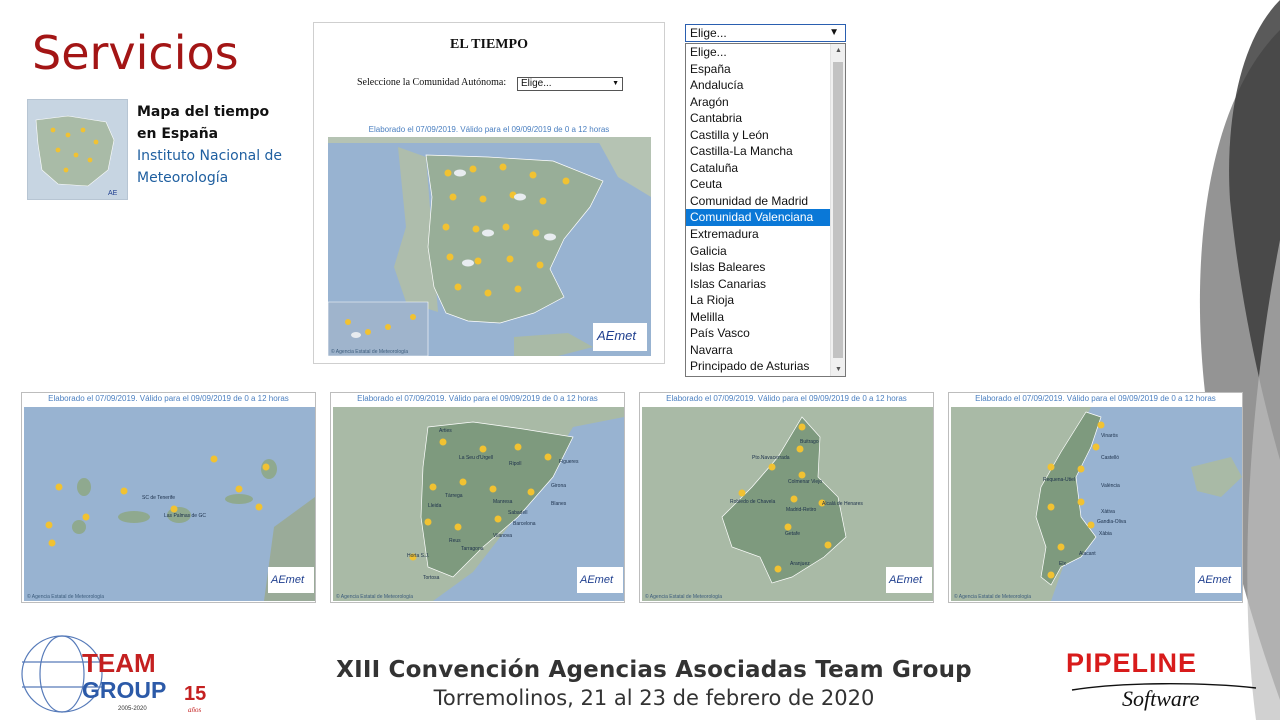 This screenshot has height=720, width=1280. I want to click on dropdown-option: Melilla, so click(758, 317).